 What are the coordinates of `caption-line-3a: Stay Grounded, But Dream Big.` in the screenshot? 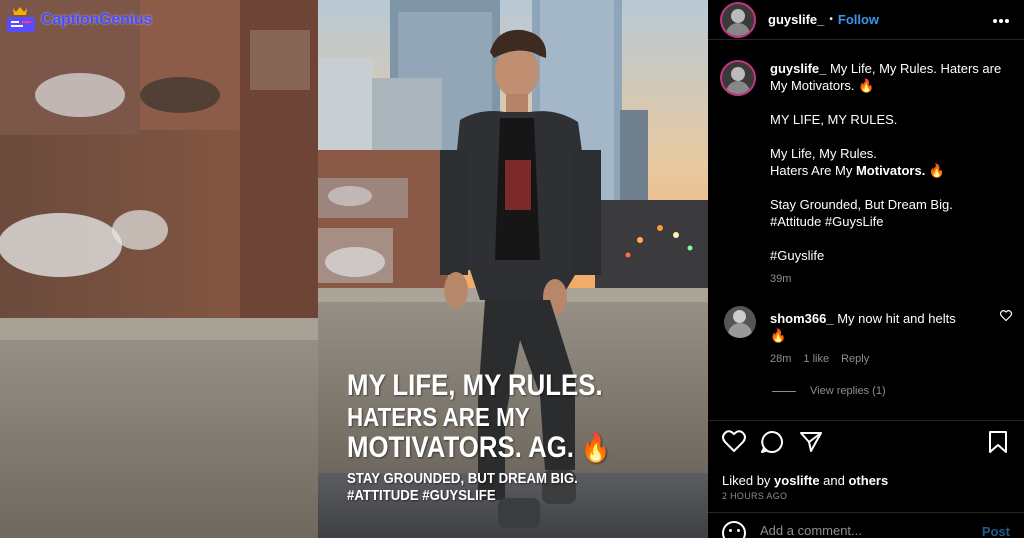 It's located at (861, 204).